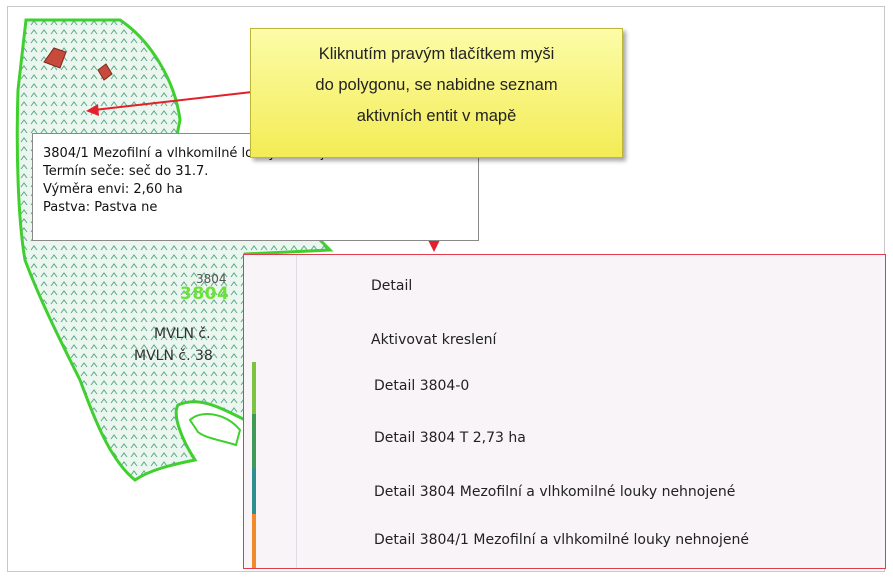 The width and height of the screenshot is (893, 578). I want to click on menu-item-detail-3804-t: Detail 3804 T 2,73 ha, so click(590, 438).